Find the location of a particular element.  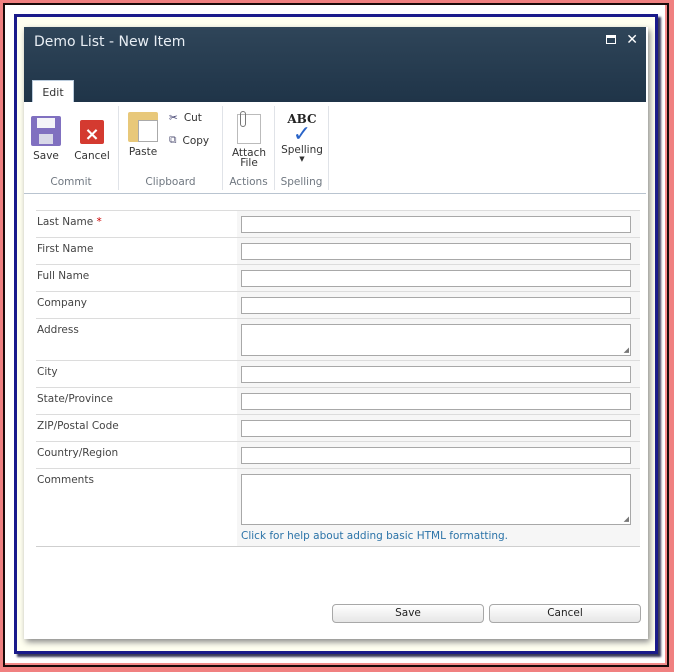

form-row-first-name: First Name is located at coordinates (338, 250).